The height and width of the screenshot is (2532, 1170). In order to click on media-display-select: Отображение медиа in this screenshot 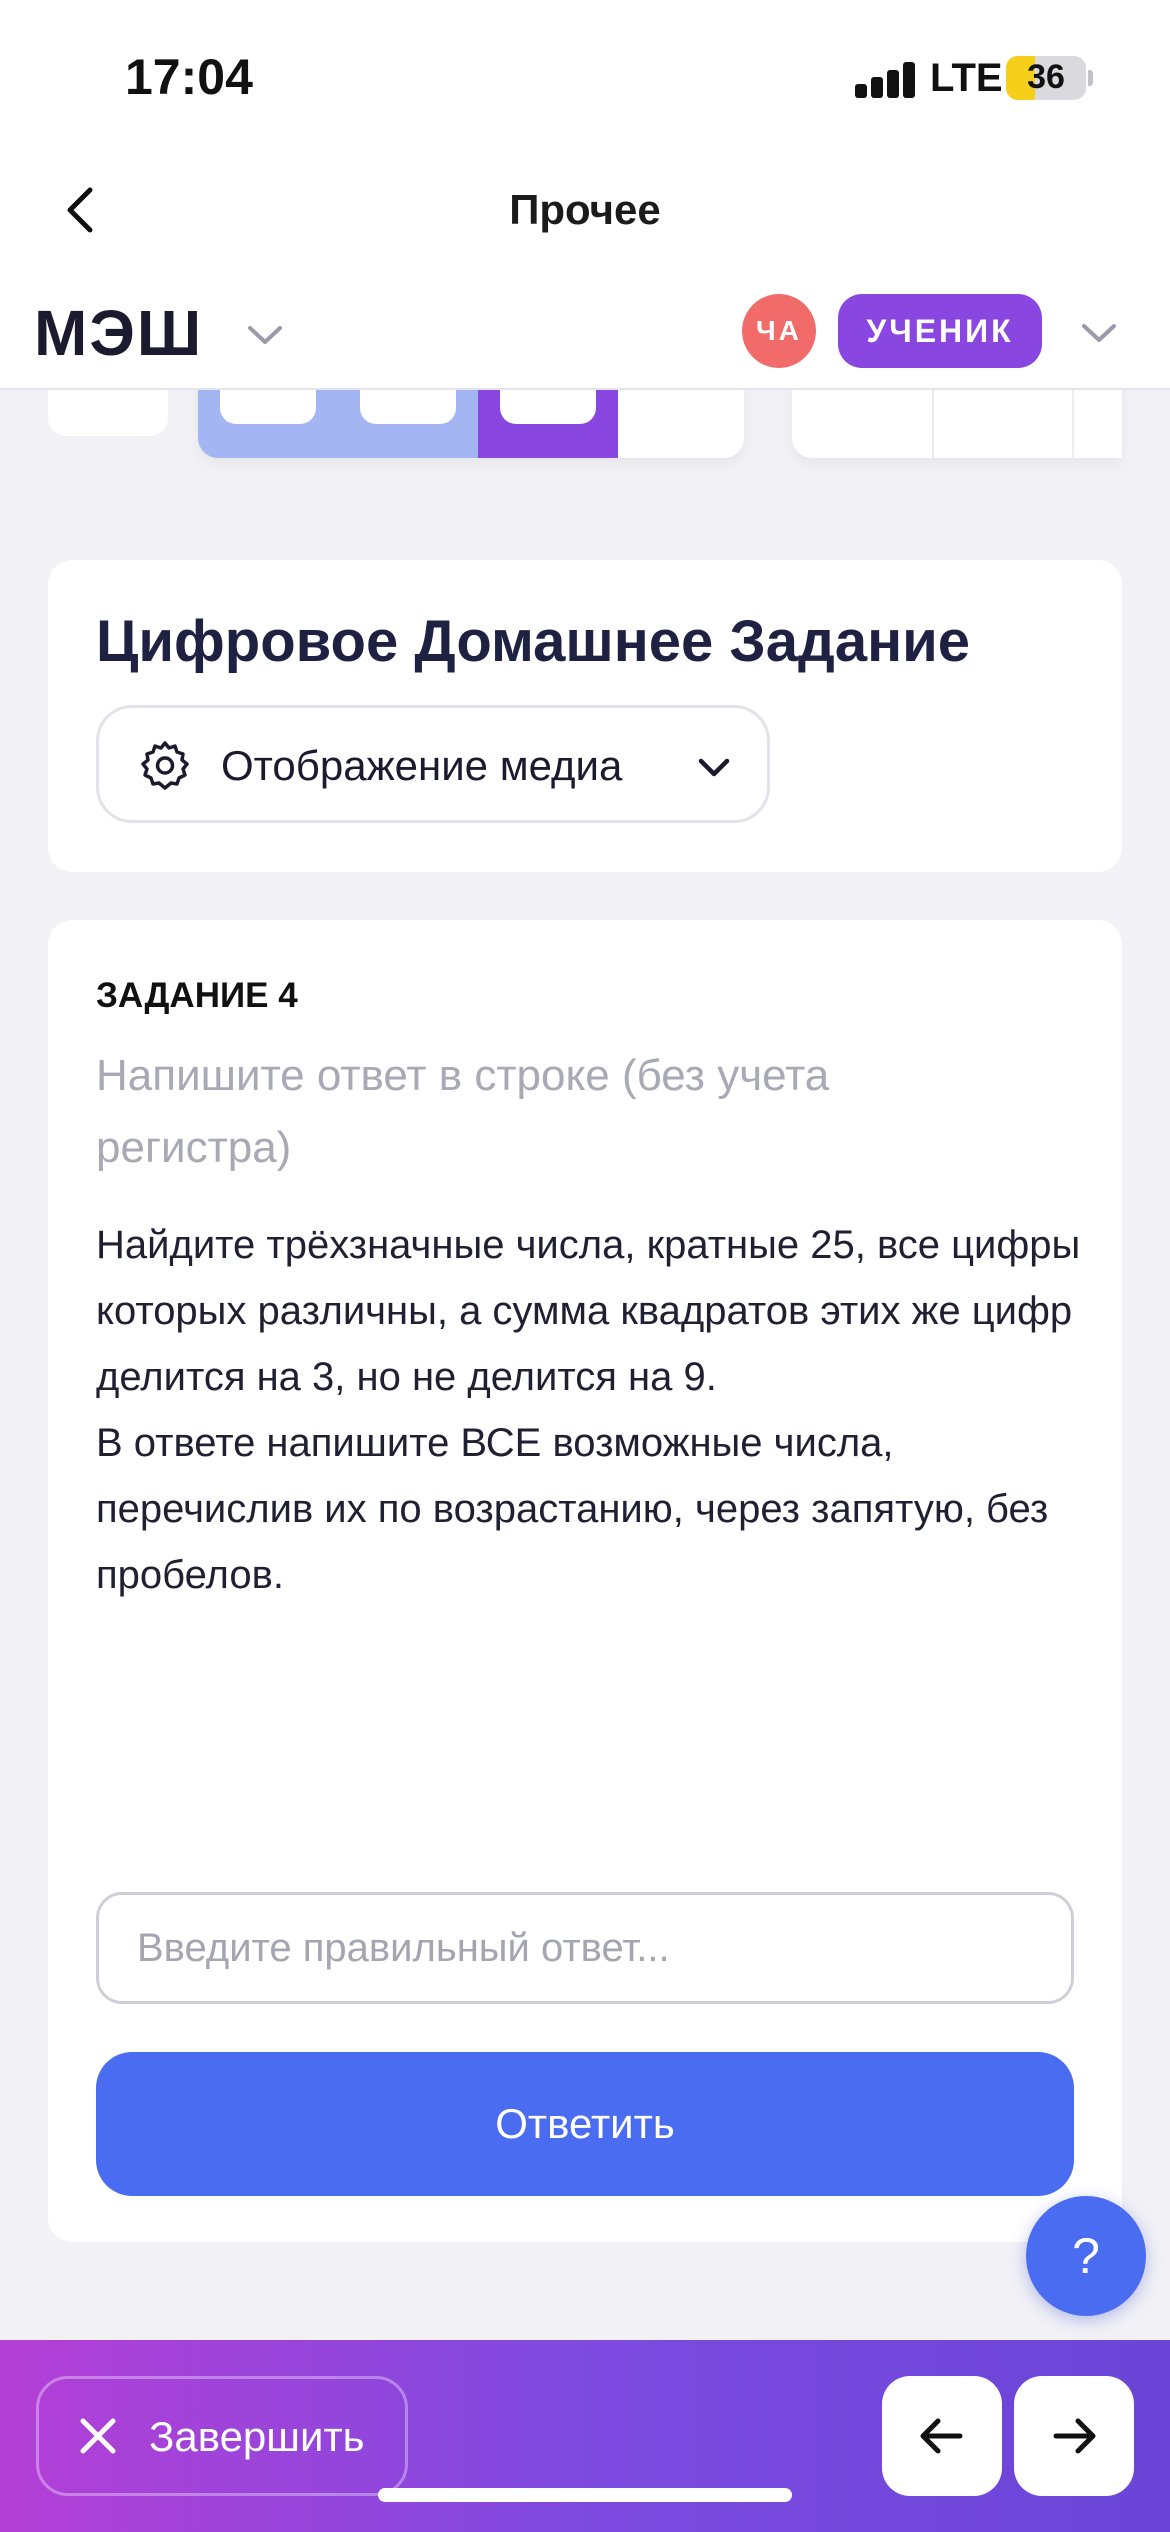, I will do `click(433, 764)`.